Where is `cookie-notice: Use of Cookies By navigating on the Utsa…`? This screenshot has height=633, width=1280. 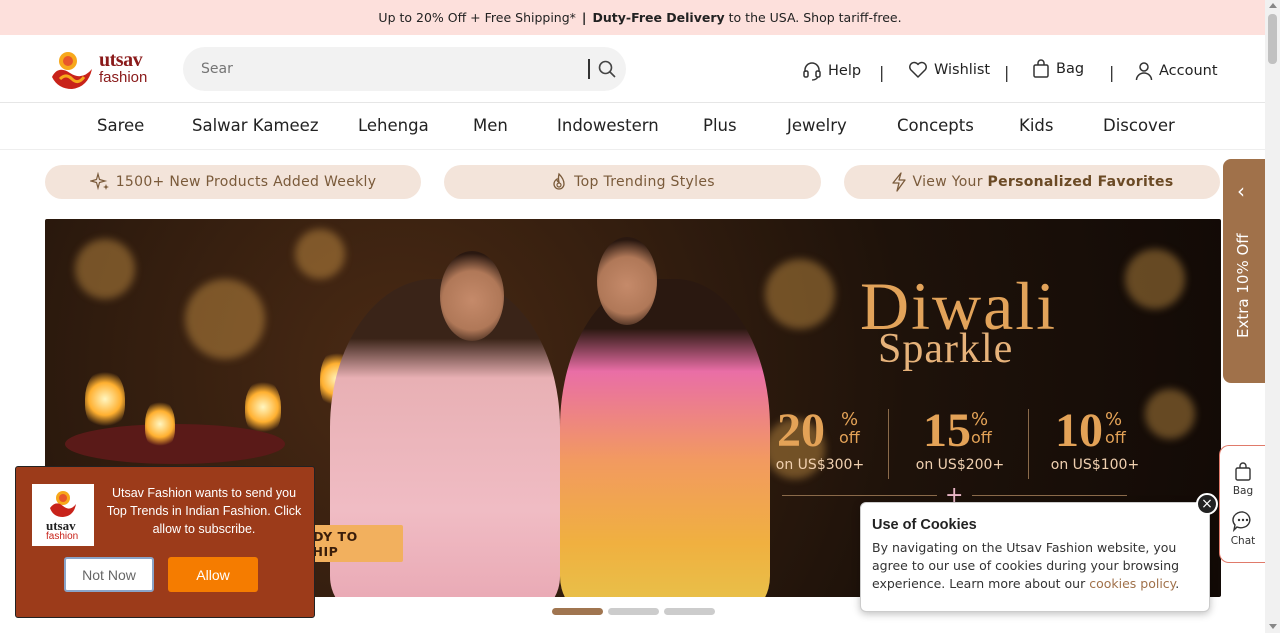 cookie-notice: Use of Cookies By navigating on the Utsa… is located at coordinates (1039, 552).